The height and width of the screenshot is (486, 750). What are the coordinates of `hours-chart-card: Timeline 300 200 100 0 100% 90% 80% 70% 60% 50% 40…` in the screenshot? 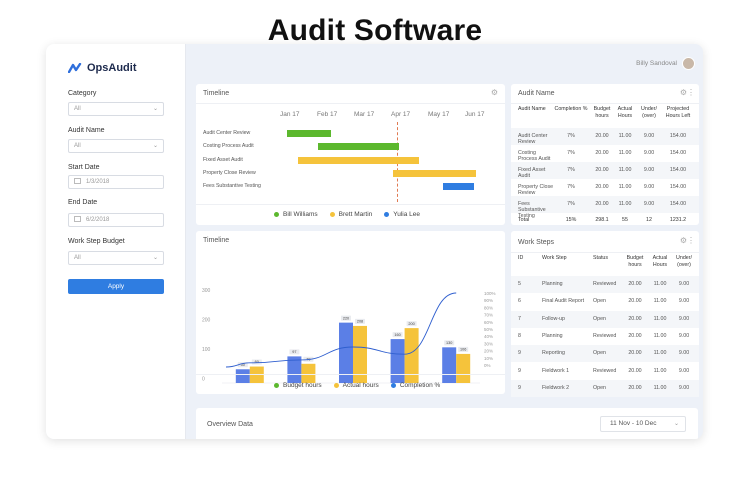 It's located at (350, 312).